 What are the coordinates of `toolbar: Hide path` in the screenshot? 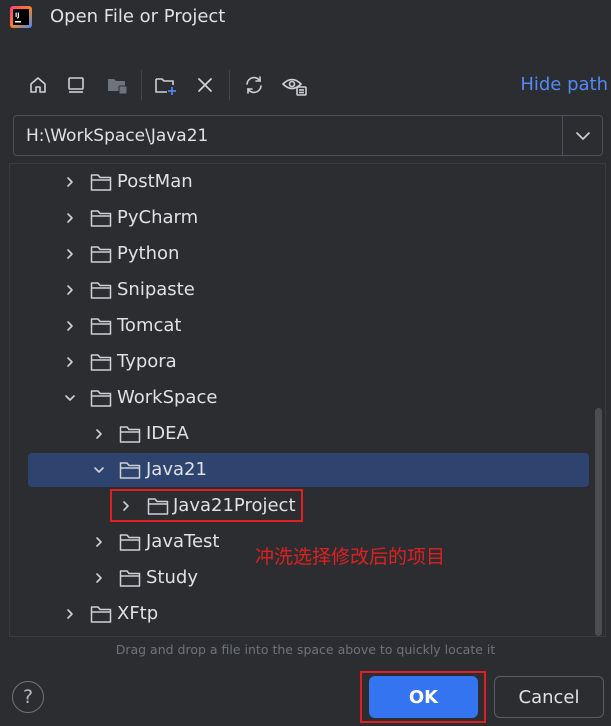 It's located at (305, 85).